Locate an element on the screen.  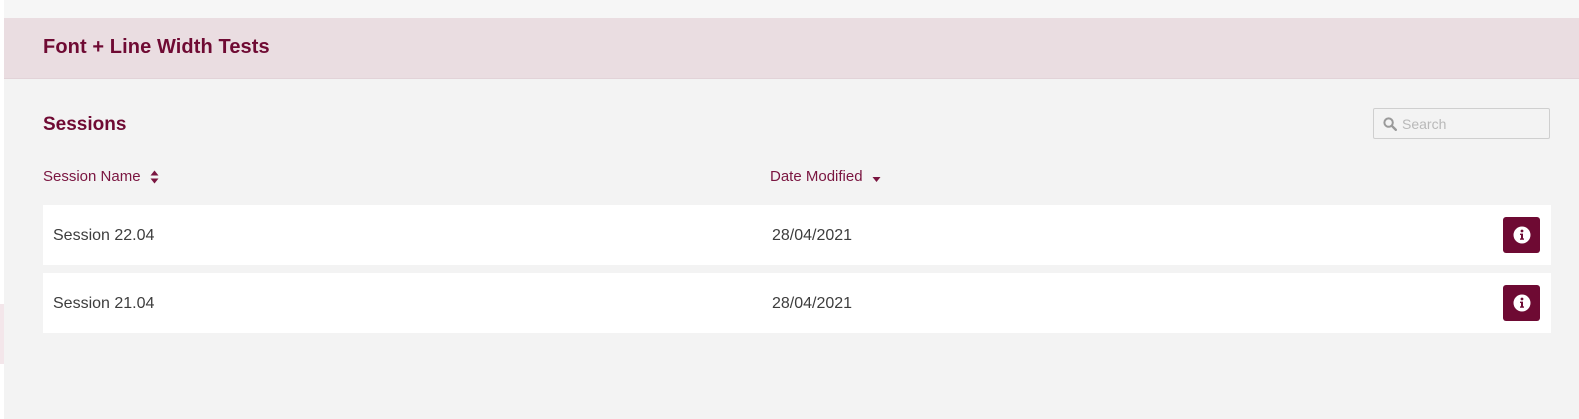
session-name-cell: Session 22.04 is located at coordinates (104, 235).